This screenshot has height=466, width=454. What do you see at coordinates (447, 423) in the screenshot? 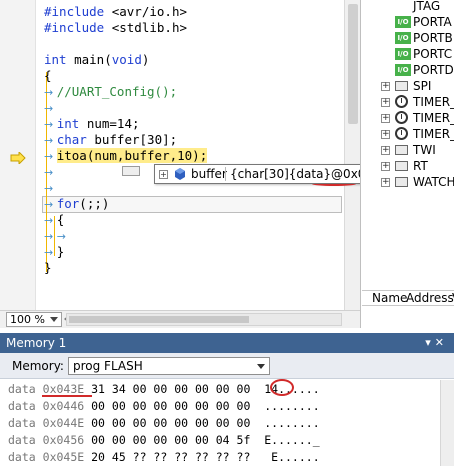
I see `memory-vertical-scrollbar` at bounding box center [447, 423].